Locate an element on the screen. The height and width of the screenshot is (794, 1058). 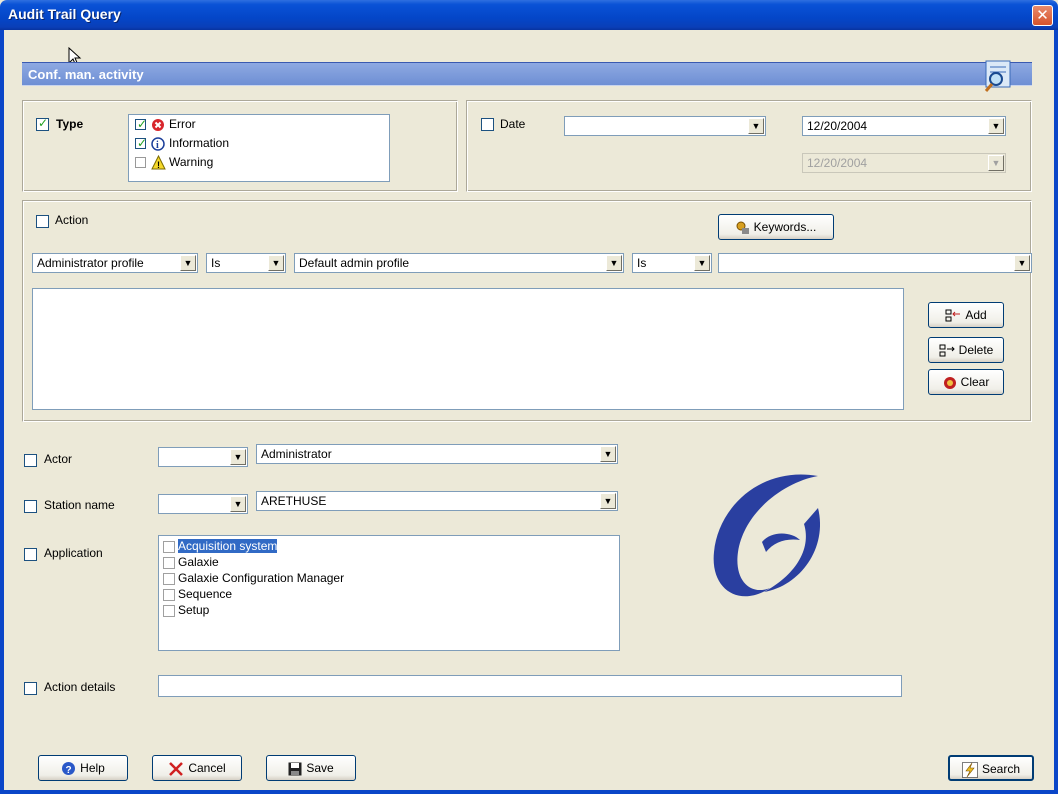
warning-icon: ! is located at coordinates (158, 162).